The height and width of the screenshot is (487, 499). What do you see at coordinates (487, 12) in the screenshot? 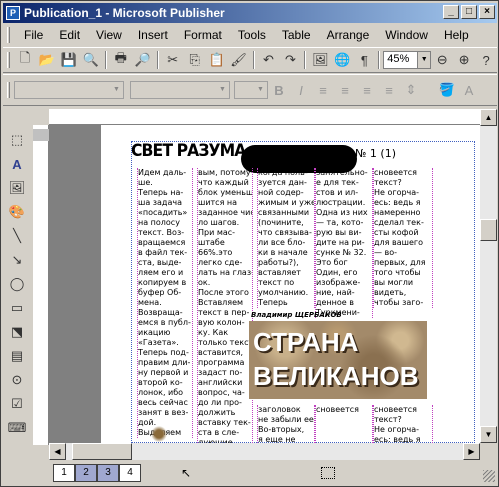
I see `close-button: ×` at bounding box center [487, 12].